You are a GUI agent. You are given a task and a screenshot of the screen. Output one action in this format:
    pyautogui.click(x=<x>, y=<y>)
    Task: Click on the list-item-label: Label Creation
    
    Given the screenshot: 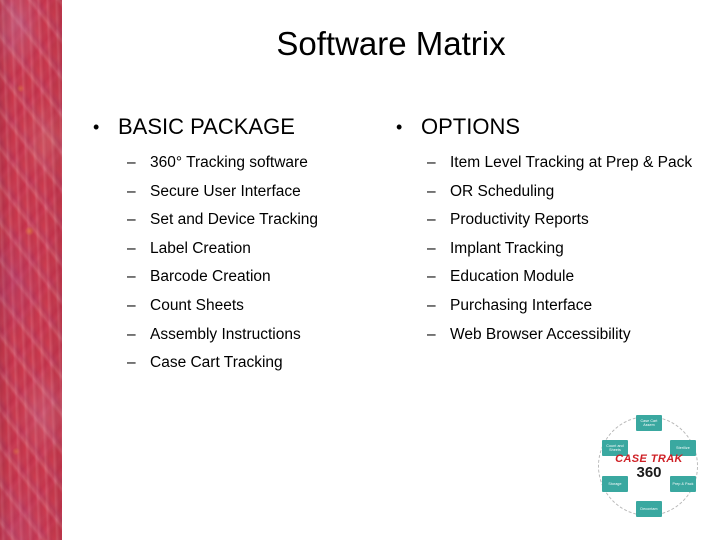 What is the action you would take?
    pyautogui.click(x=200, y=248)
    